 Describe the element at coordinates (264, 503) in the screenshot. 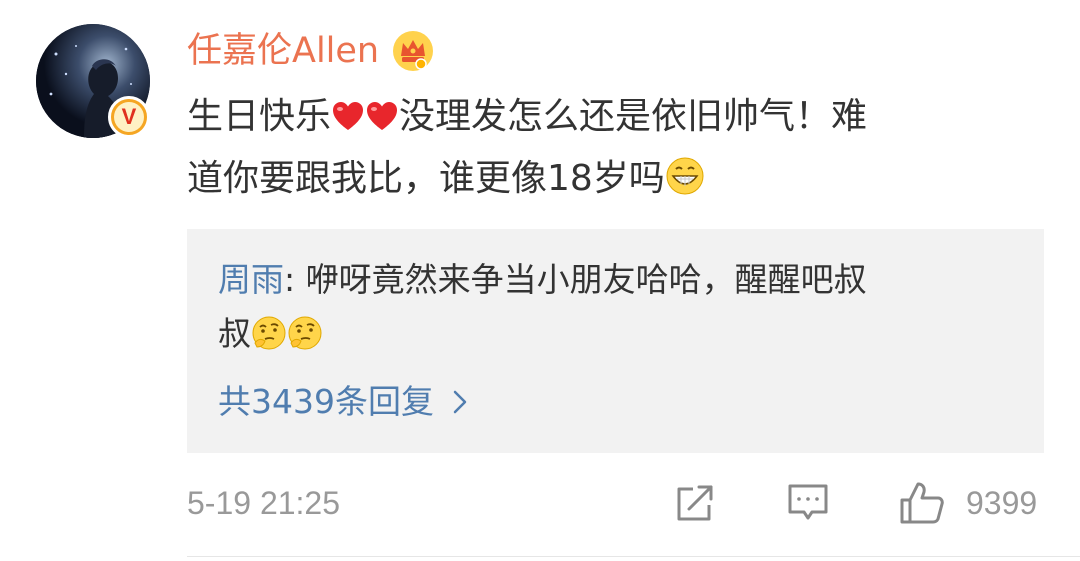

I see `timestamp: 5-19 21:25` at that location.